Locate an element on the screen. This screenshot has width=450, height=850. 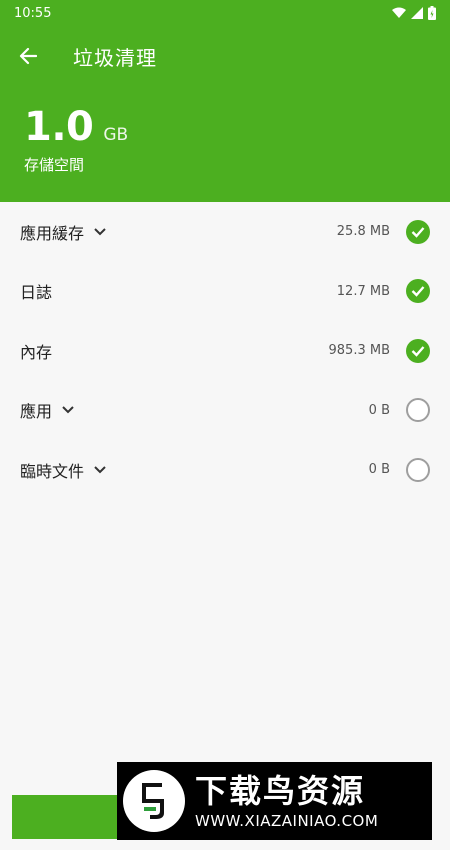
status-icons is located at coordinates (414, 13).